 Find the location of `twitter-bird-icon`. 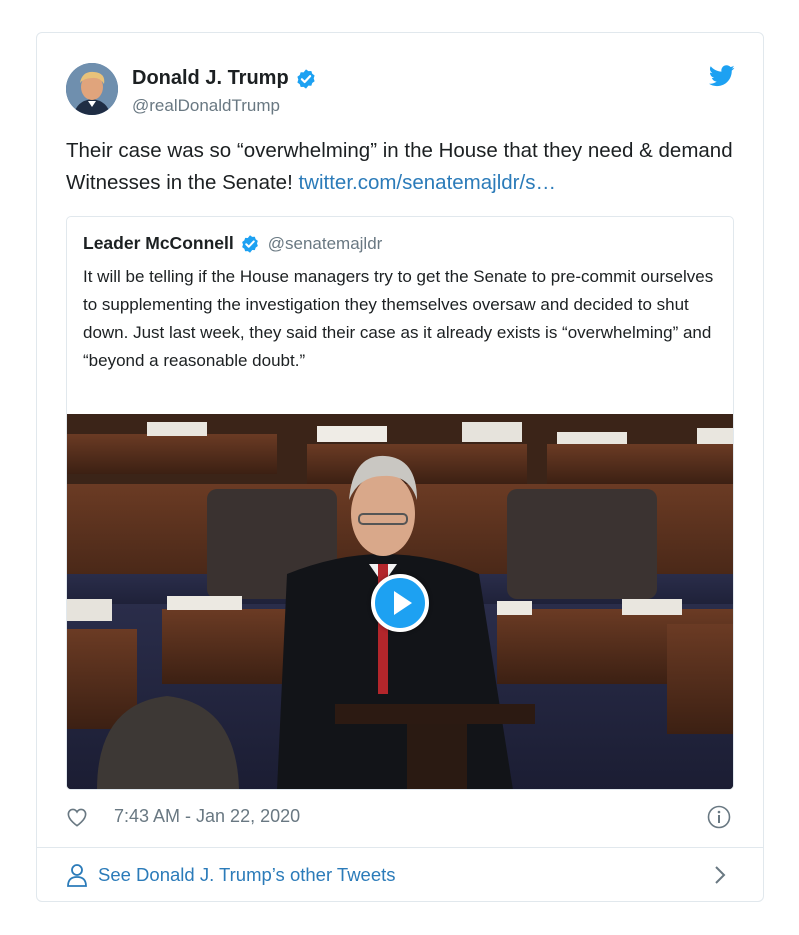

twitter-bird-icon is located at coordinates (722, 76).